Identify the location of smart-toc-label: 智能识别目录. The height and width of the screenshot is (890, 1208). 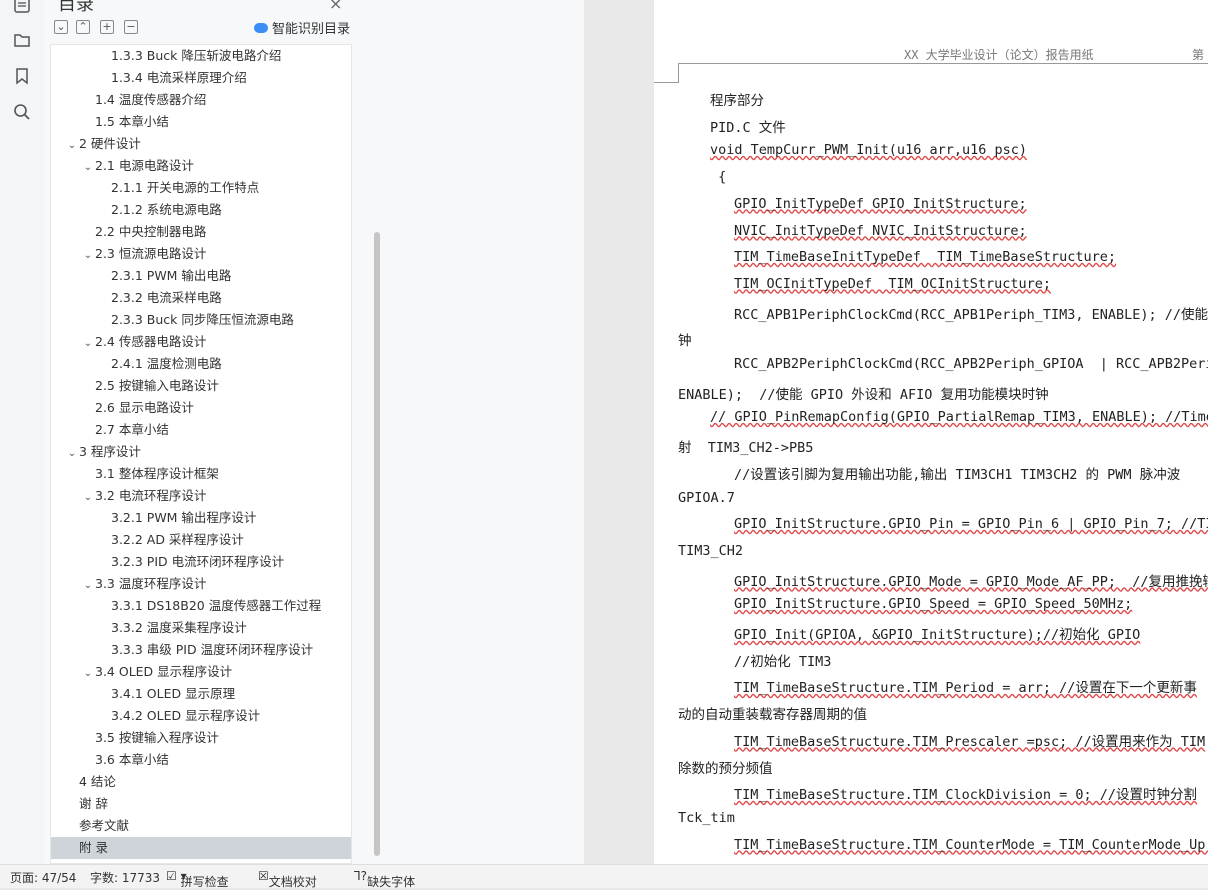
(311, 29).